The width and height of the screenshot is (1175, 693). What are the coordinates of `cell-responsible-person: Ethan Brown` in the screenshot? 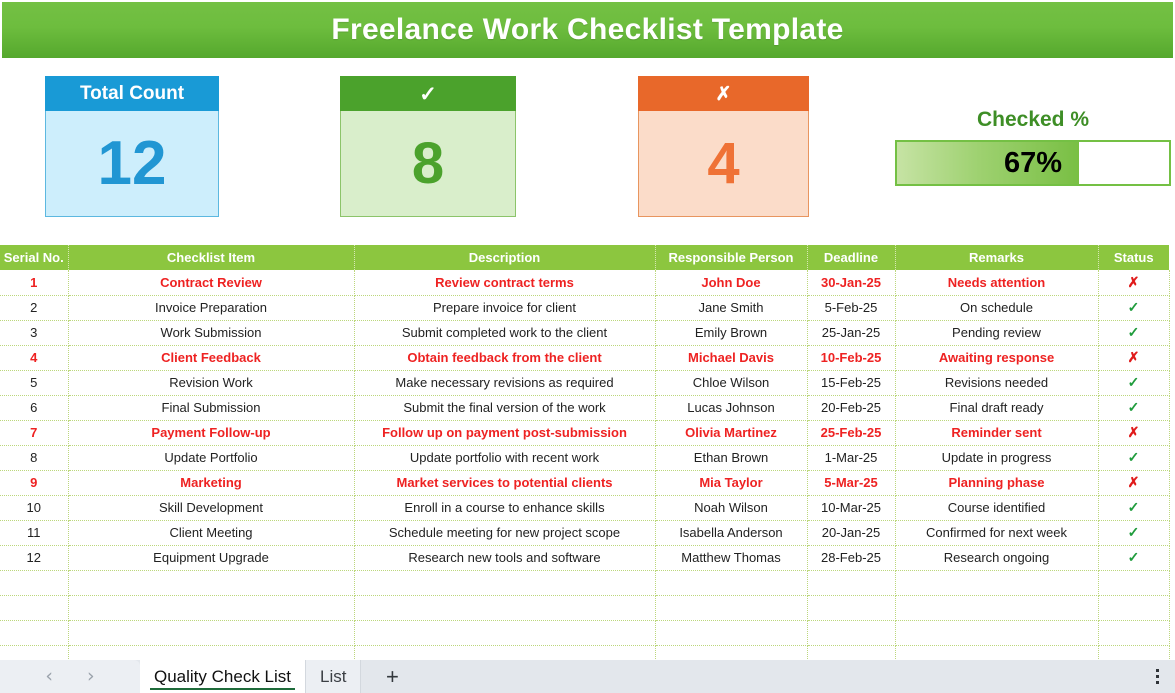 It's located at (731, 458).